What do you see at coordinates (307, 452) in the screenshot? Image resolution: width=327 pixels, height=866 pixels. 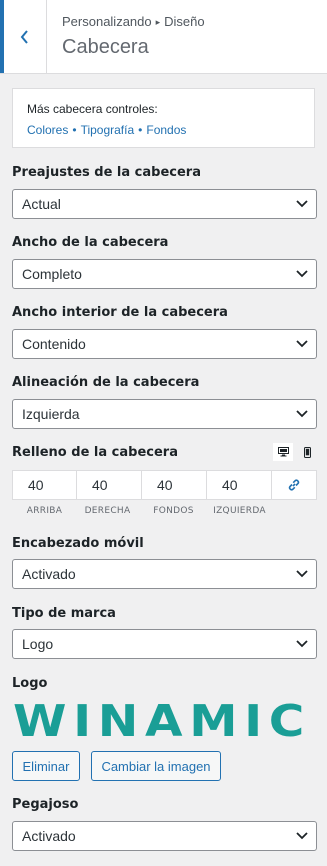 I see `mobile-icon` at bounding box center [307, 452].